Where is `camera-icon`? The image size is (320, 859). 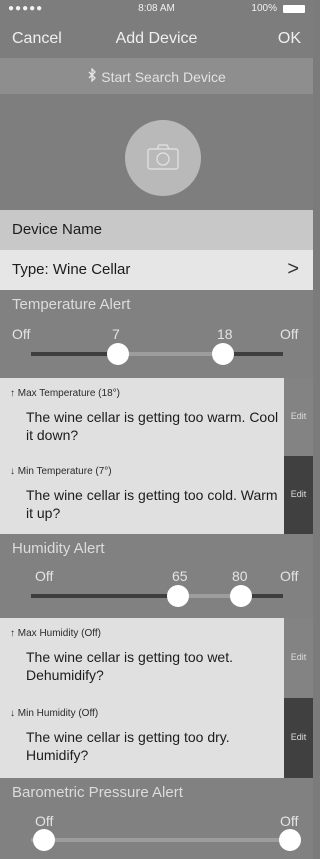
camera-icon is located at coordinates (163, 157).